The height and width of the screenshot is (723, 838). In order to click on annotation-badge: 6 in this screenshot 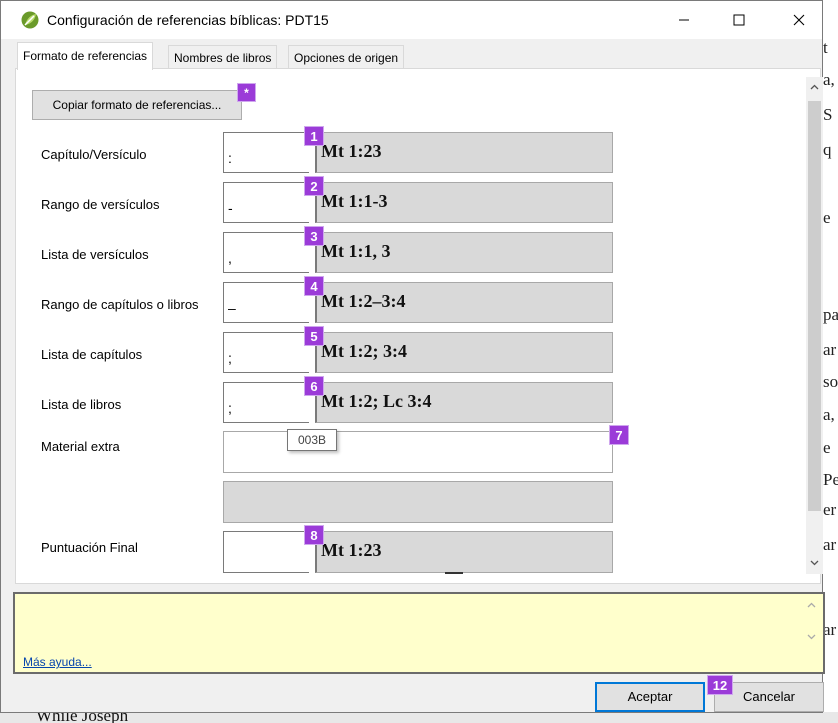, I will do `click(314, 386)`.